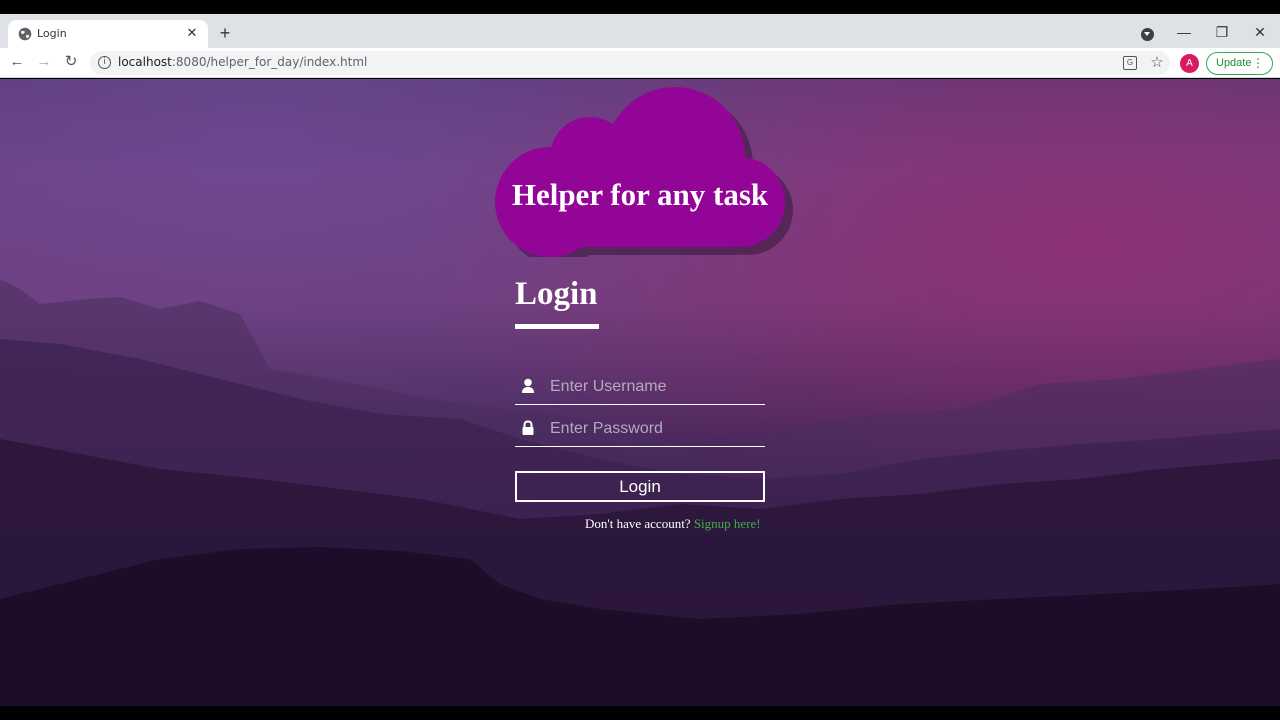 The height and width of the screenshot is (720, 1280). What do you see at coordinates (225, 33) in the screenshot?
I see `new-tab-button: +` at bounding box center [225, 33].